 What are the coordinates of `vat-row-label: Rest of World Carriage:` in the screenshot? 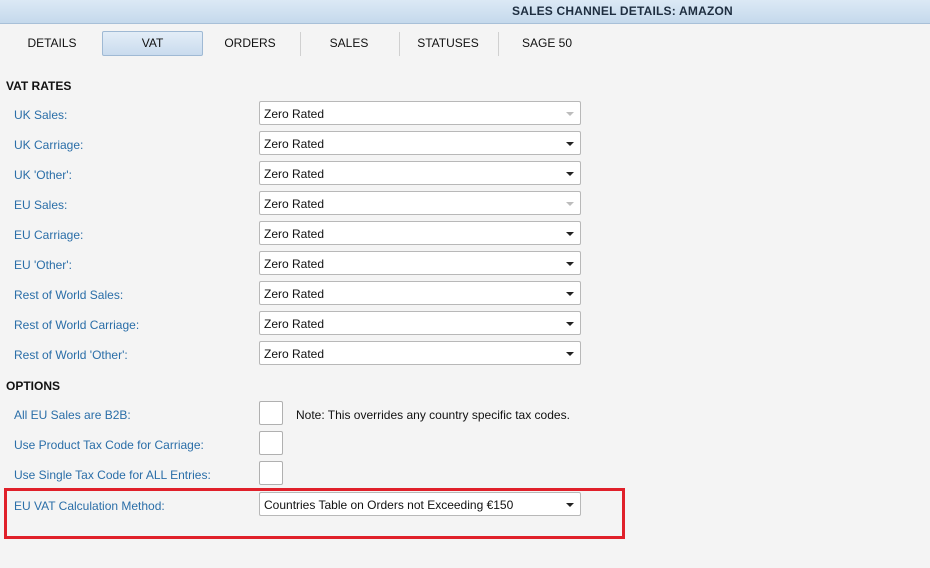 It's located at (77, 325).